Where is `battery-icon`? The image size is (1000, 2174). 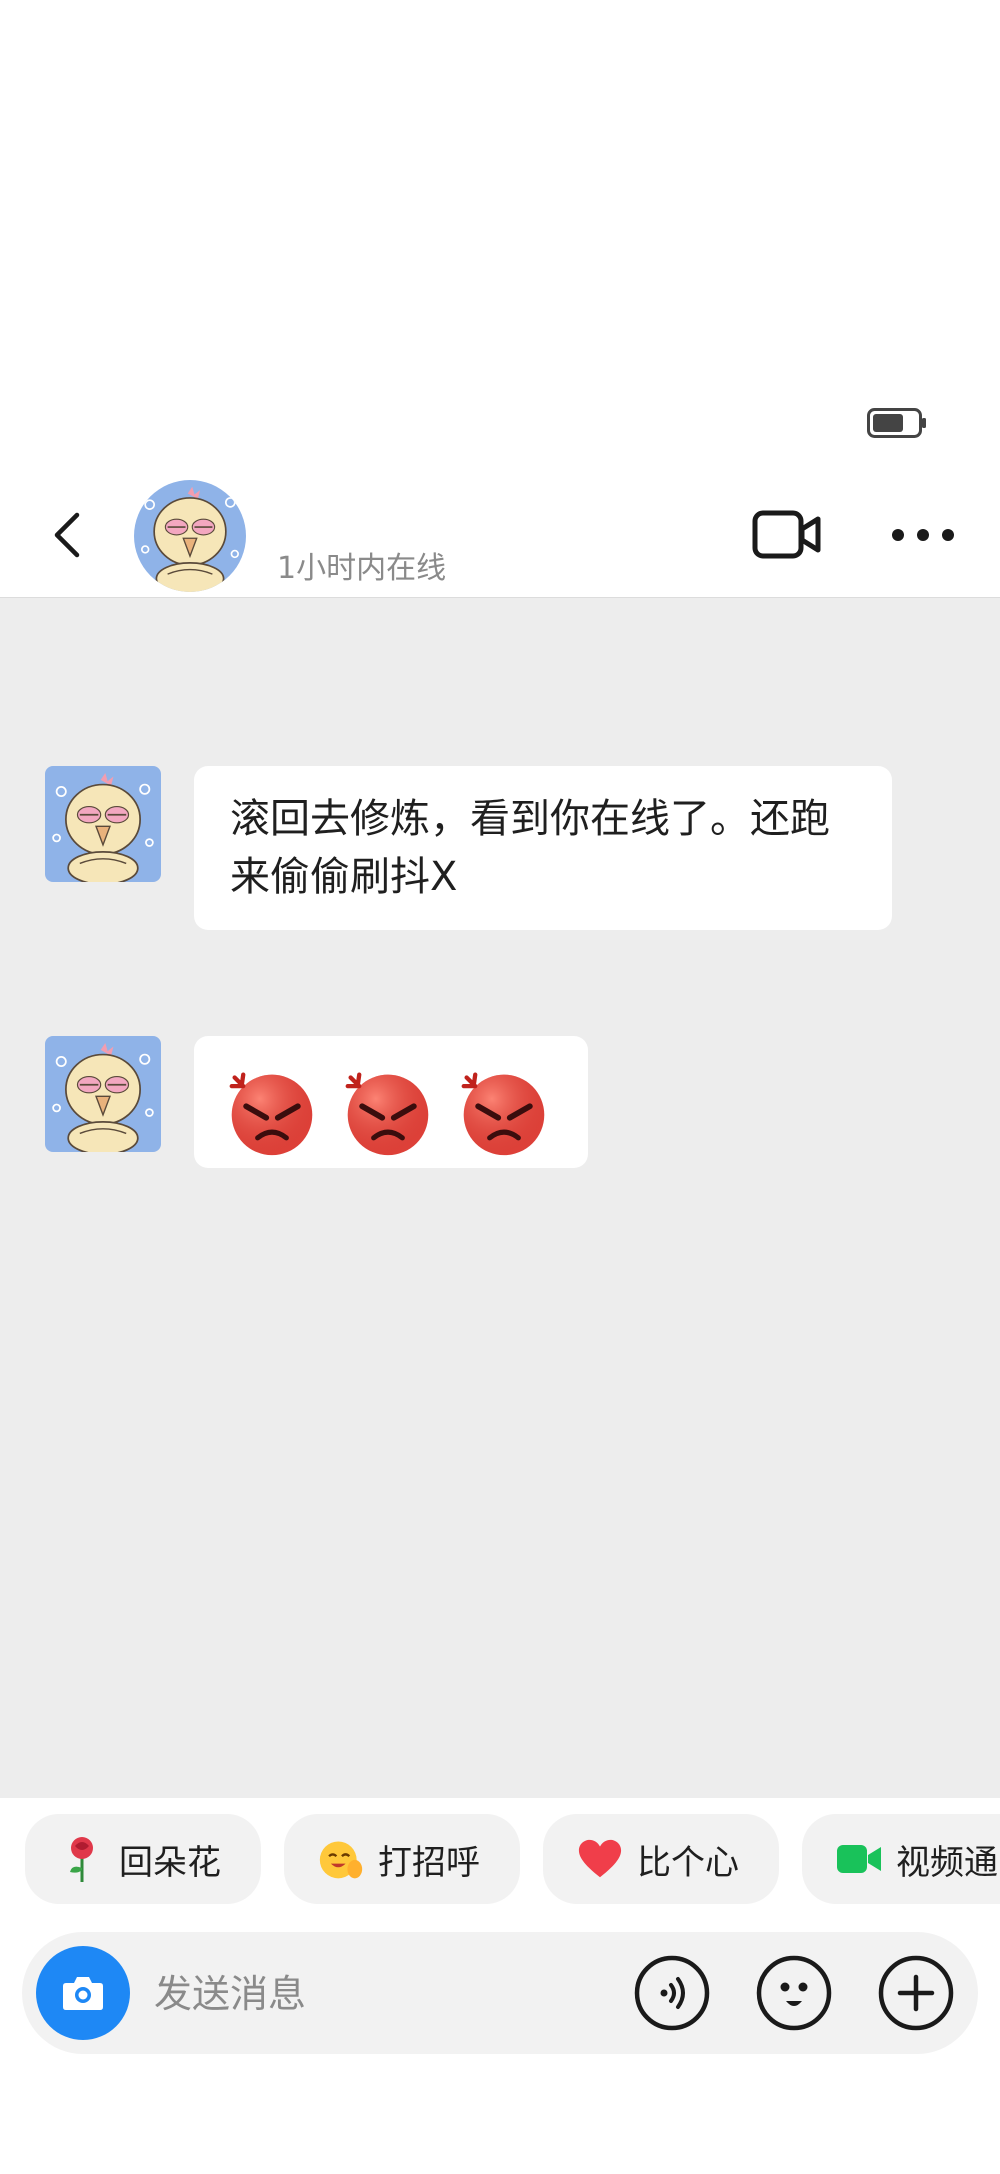
battery-icon is located at coordinates (896, 423).